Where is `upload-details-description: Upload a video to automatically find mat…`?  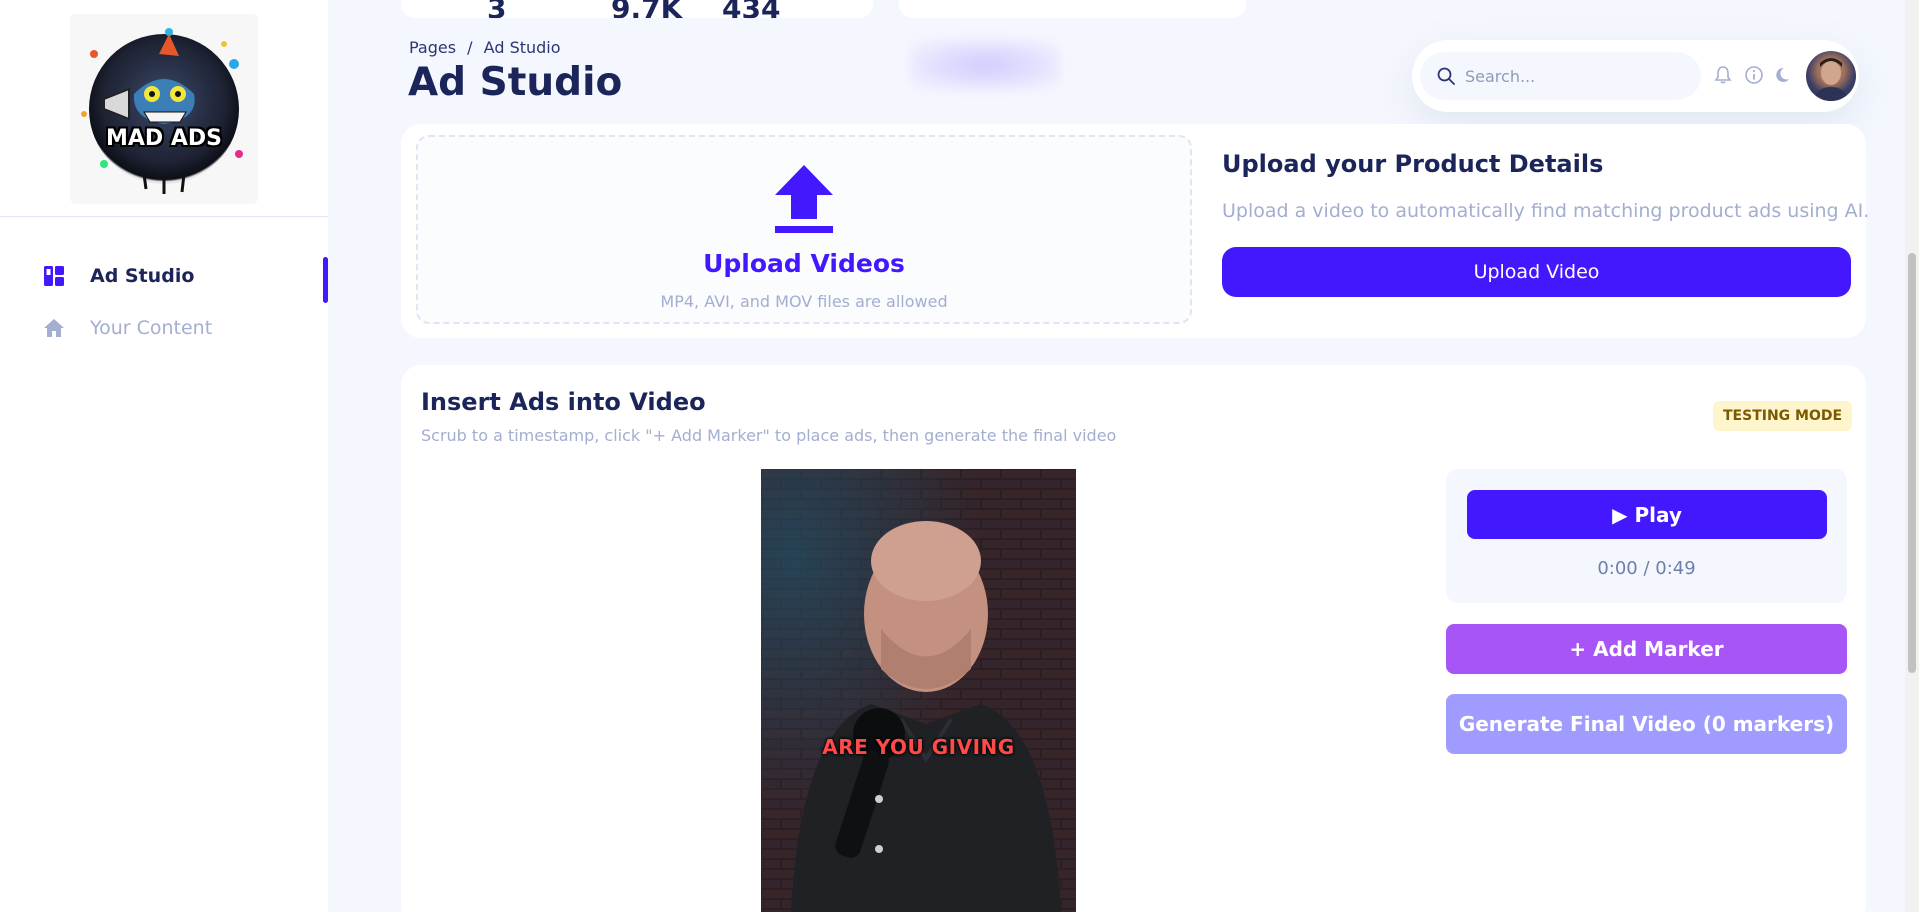
upload-details-description: Upload a video to automatically find mat… is located at coordinates (1546, 211).